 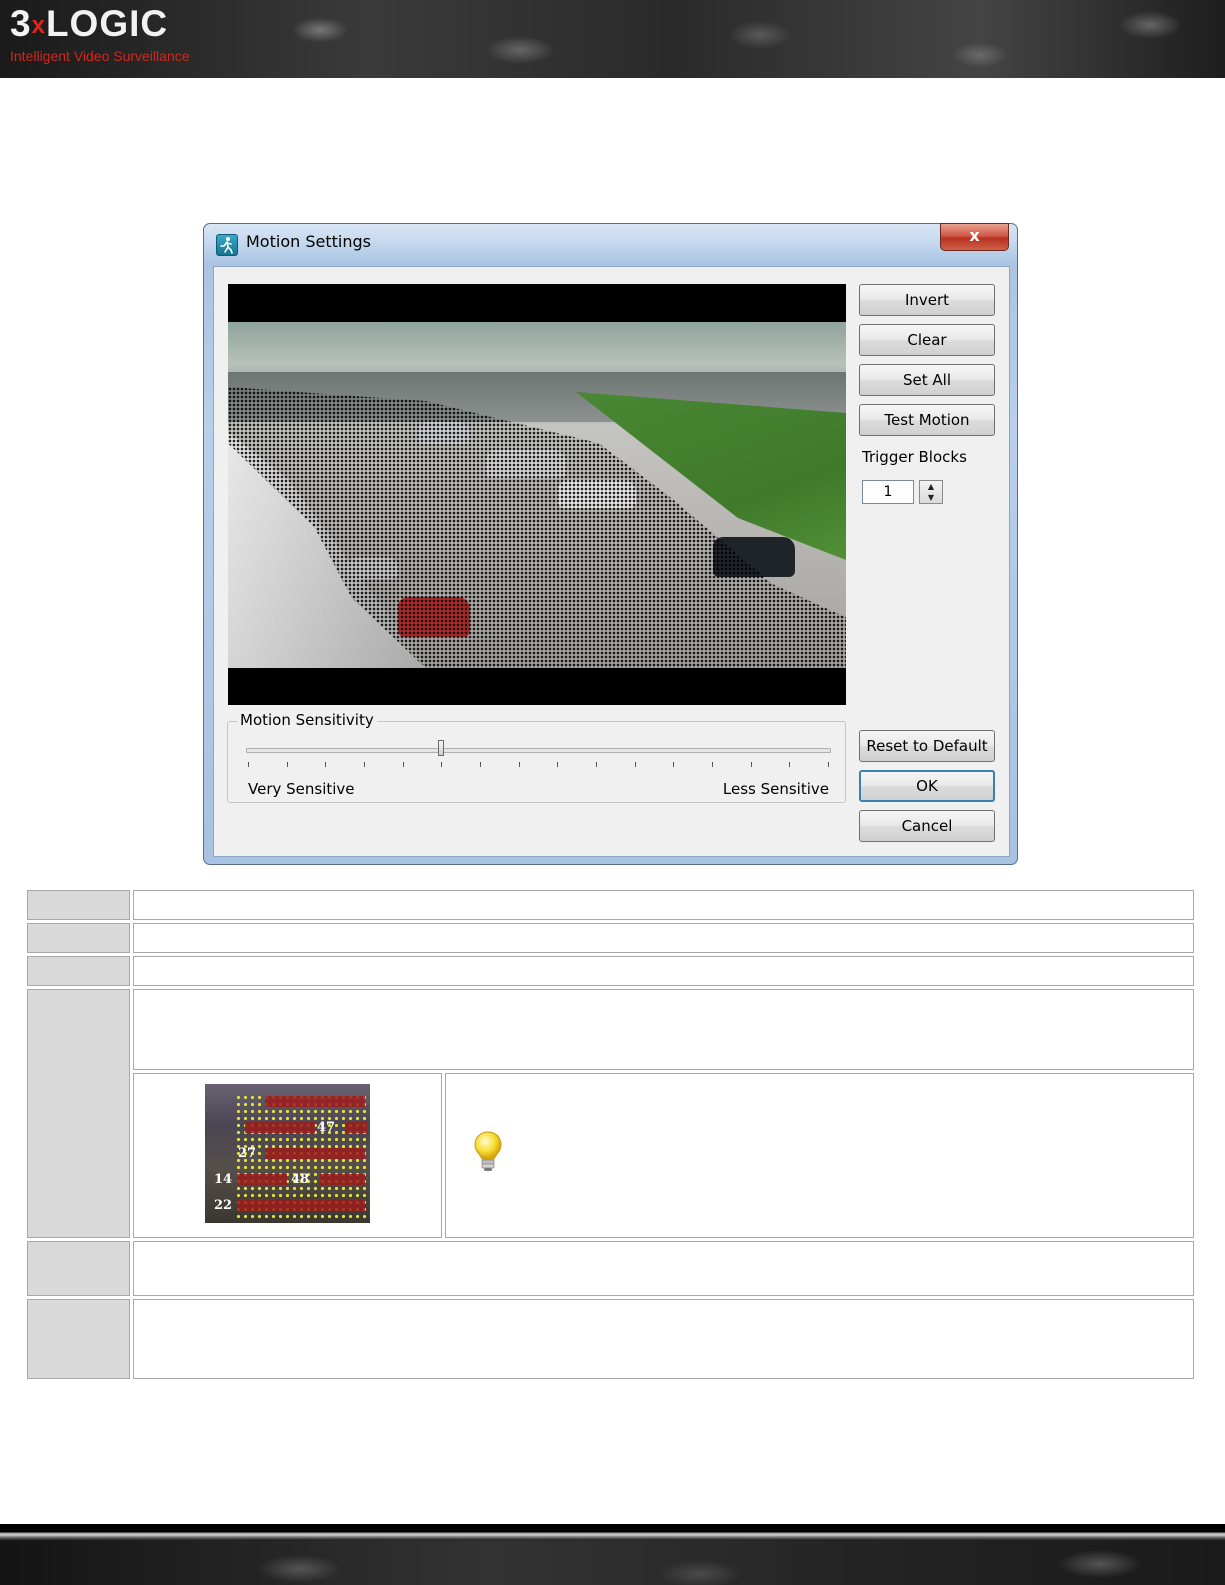 I want to click on trigger-blocks-input: 1, so click(x=888, y=492).